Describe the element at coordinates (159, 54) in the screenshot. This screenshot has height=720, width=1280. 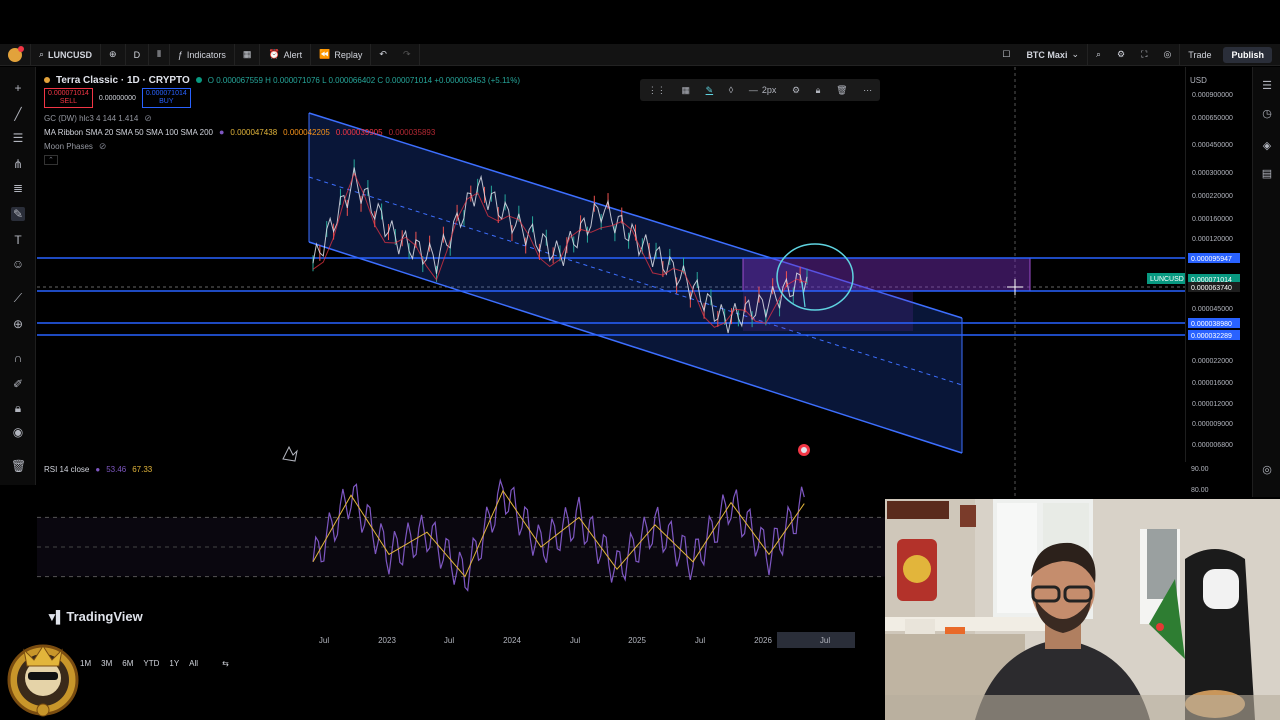
I see `chart-type-button: ⫴` at that location.